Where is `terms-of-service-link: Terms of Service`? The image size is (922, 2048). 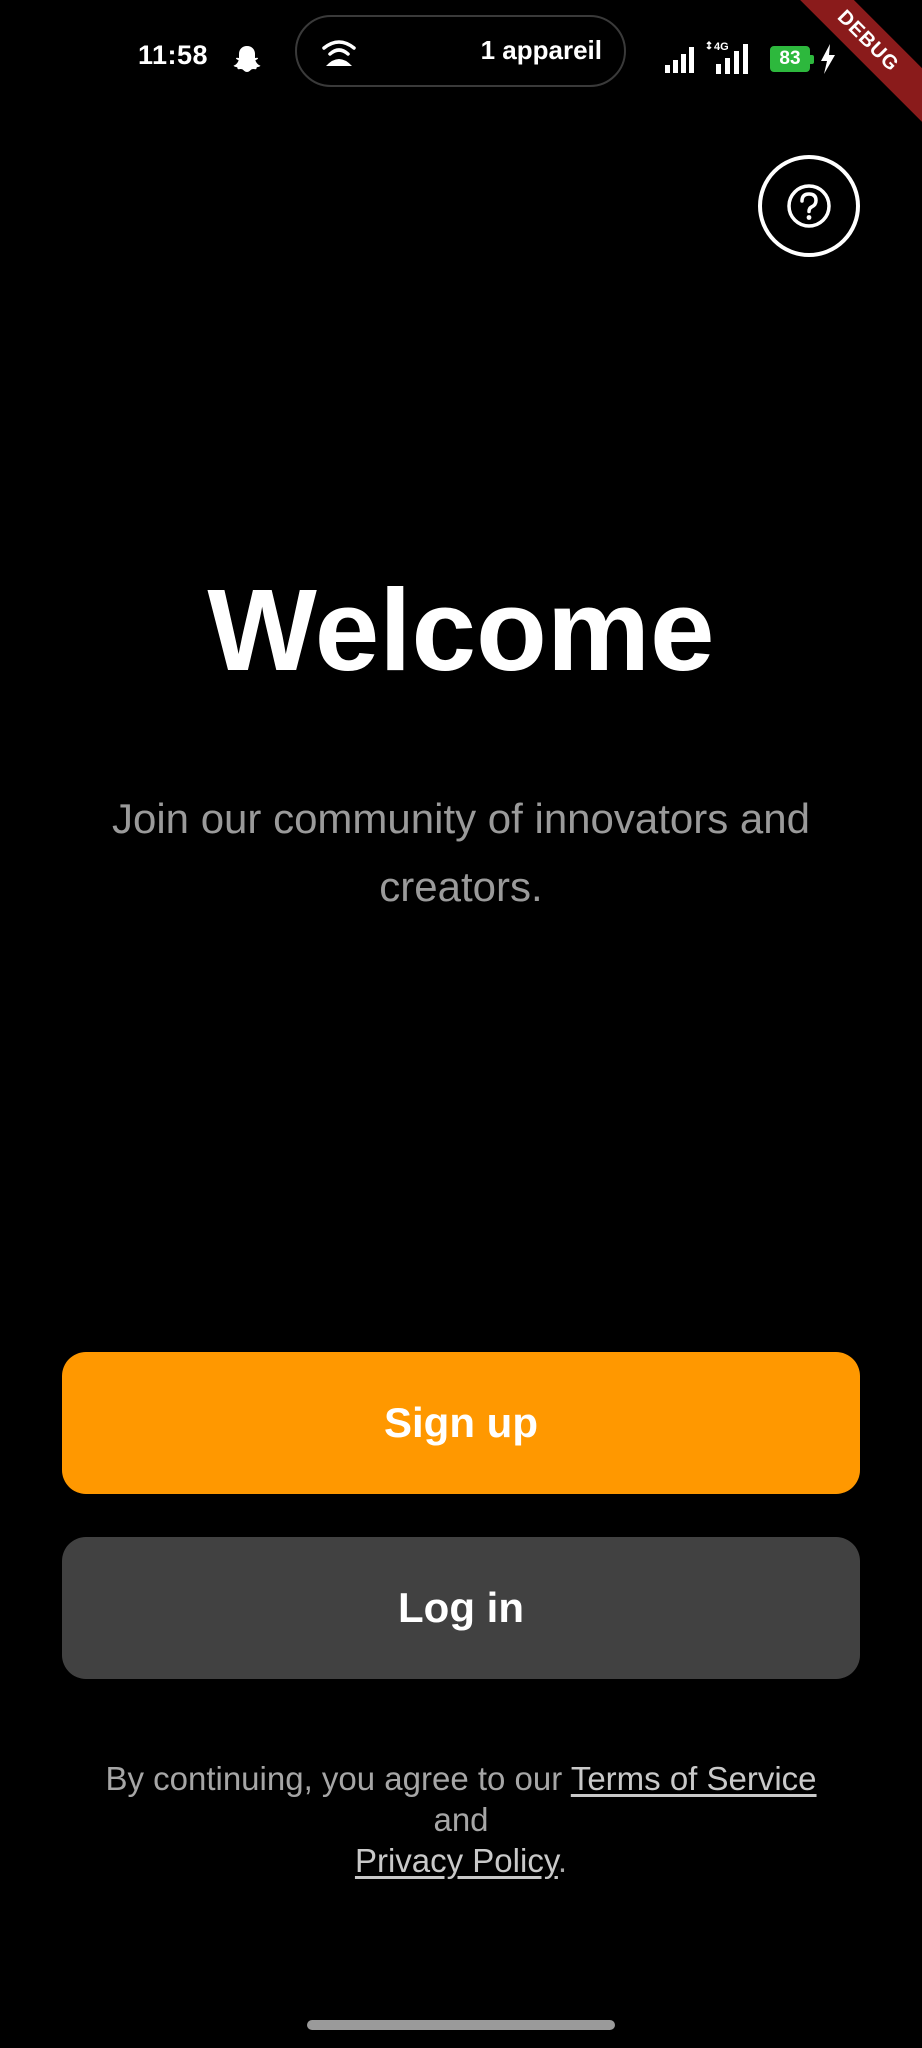
terms-of-service-link: Terms of Service is located at coordinates (694, 1778).